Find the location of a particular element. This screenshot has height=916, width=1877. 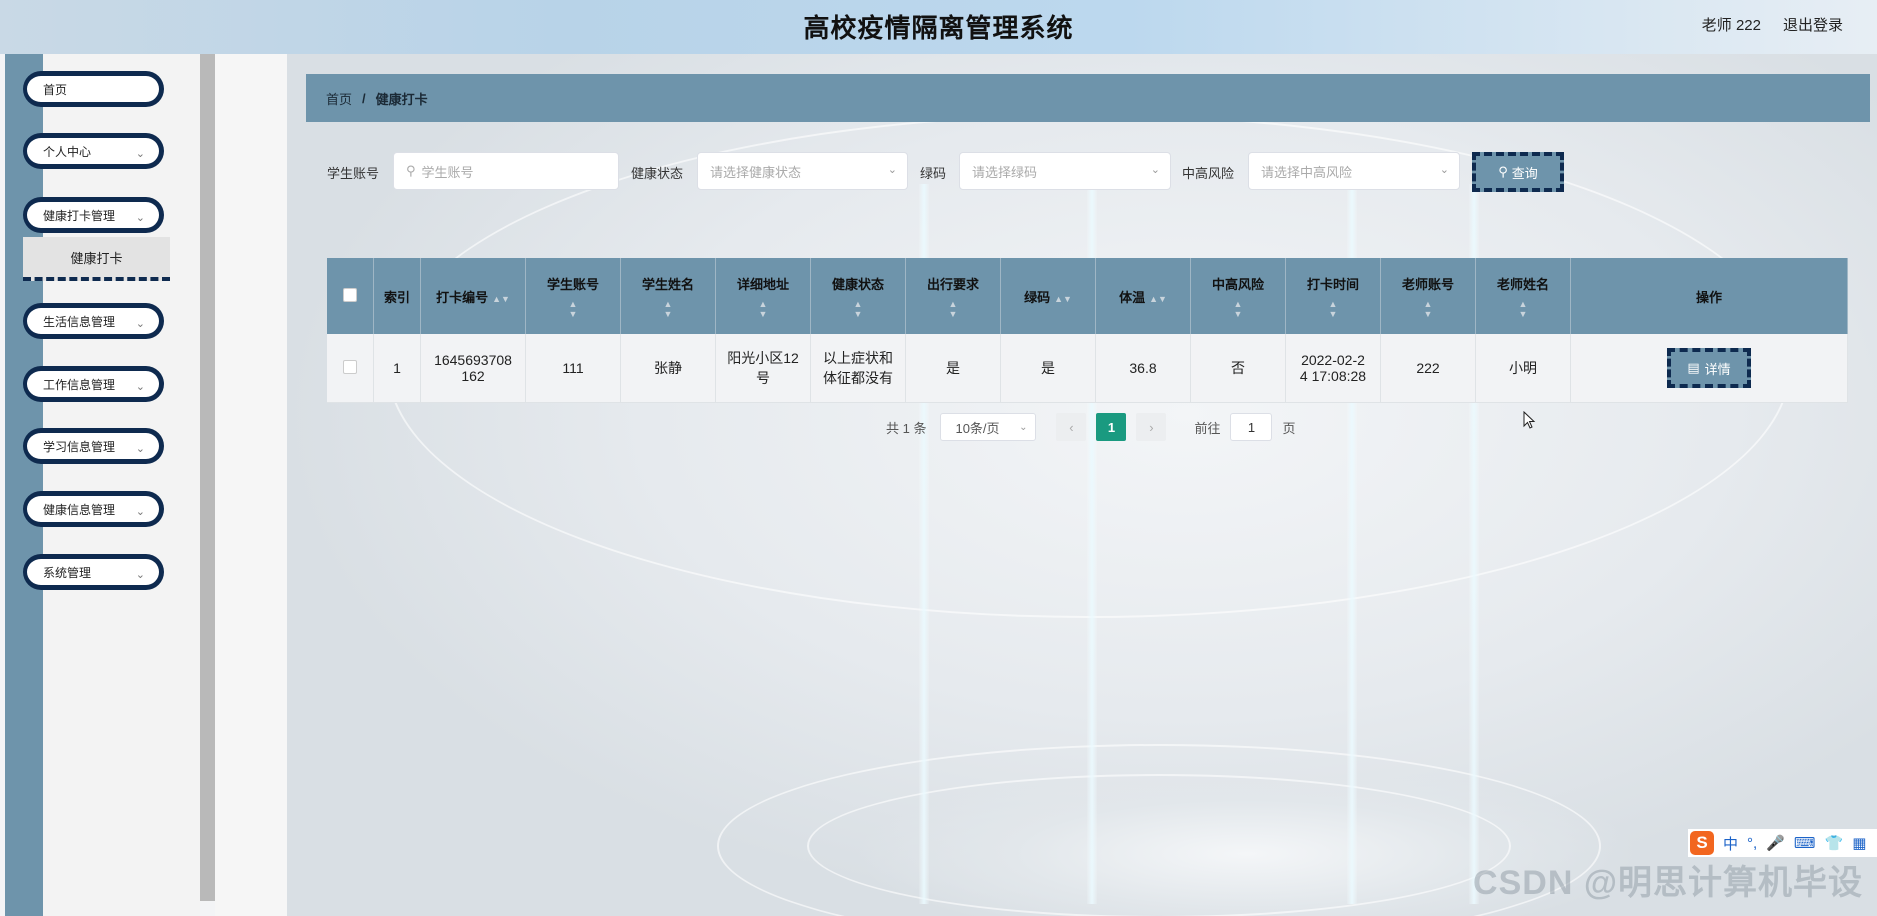

col-header-sortable: 详细地址 ▲ ▼ is located at coordinates (763, 296).